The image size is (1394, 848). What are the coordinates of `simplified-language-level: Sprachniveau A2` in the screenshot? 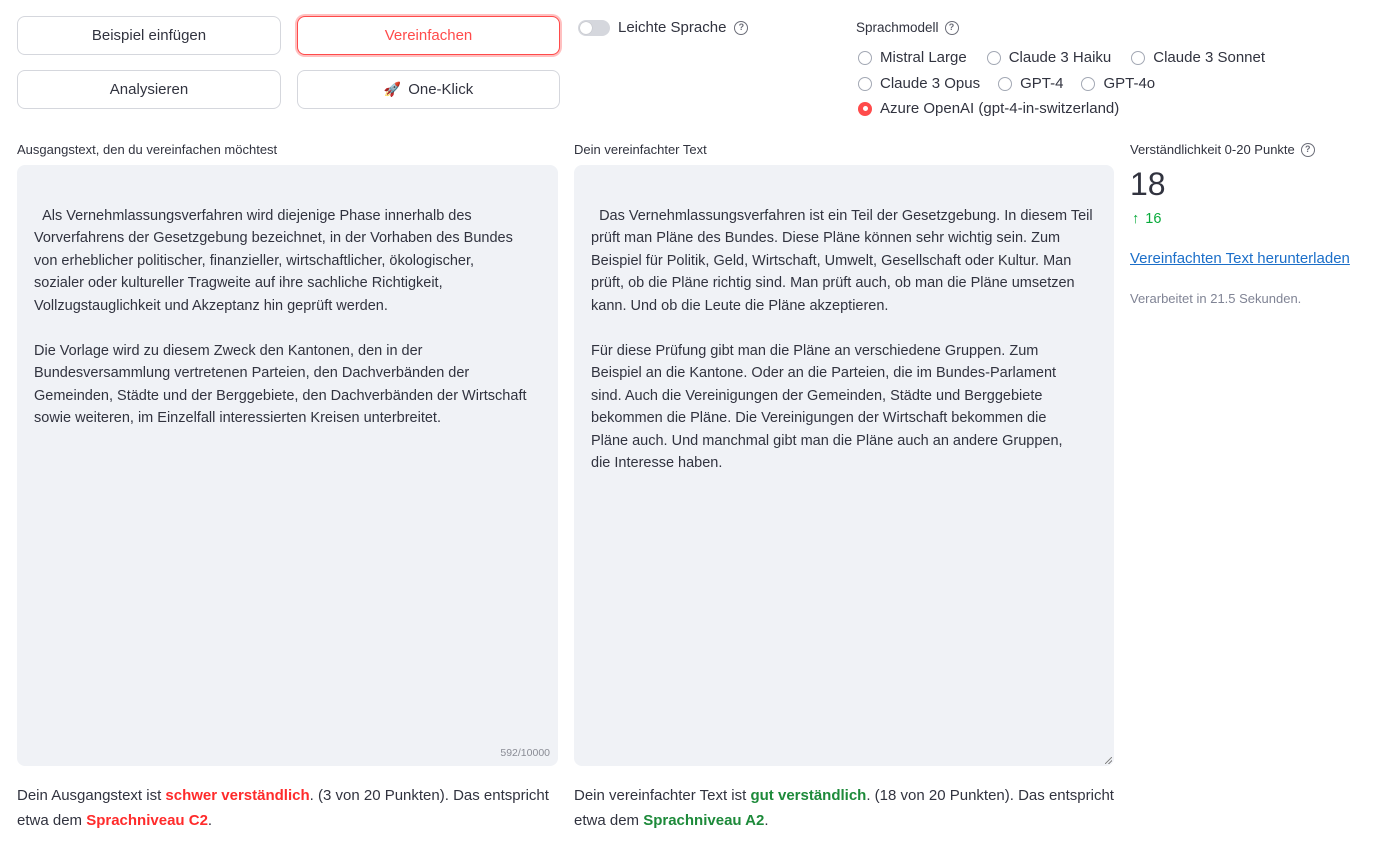 It's located at (704, 820).